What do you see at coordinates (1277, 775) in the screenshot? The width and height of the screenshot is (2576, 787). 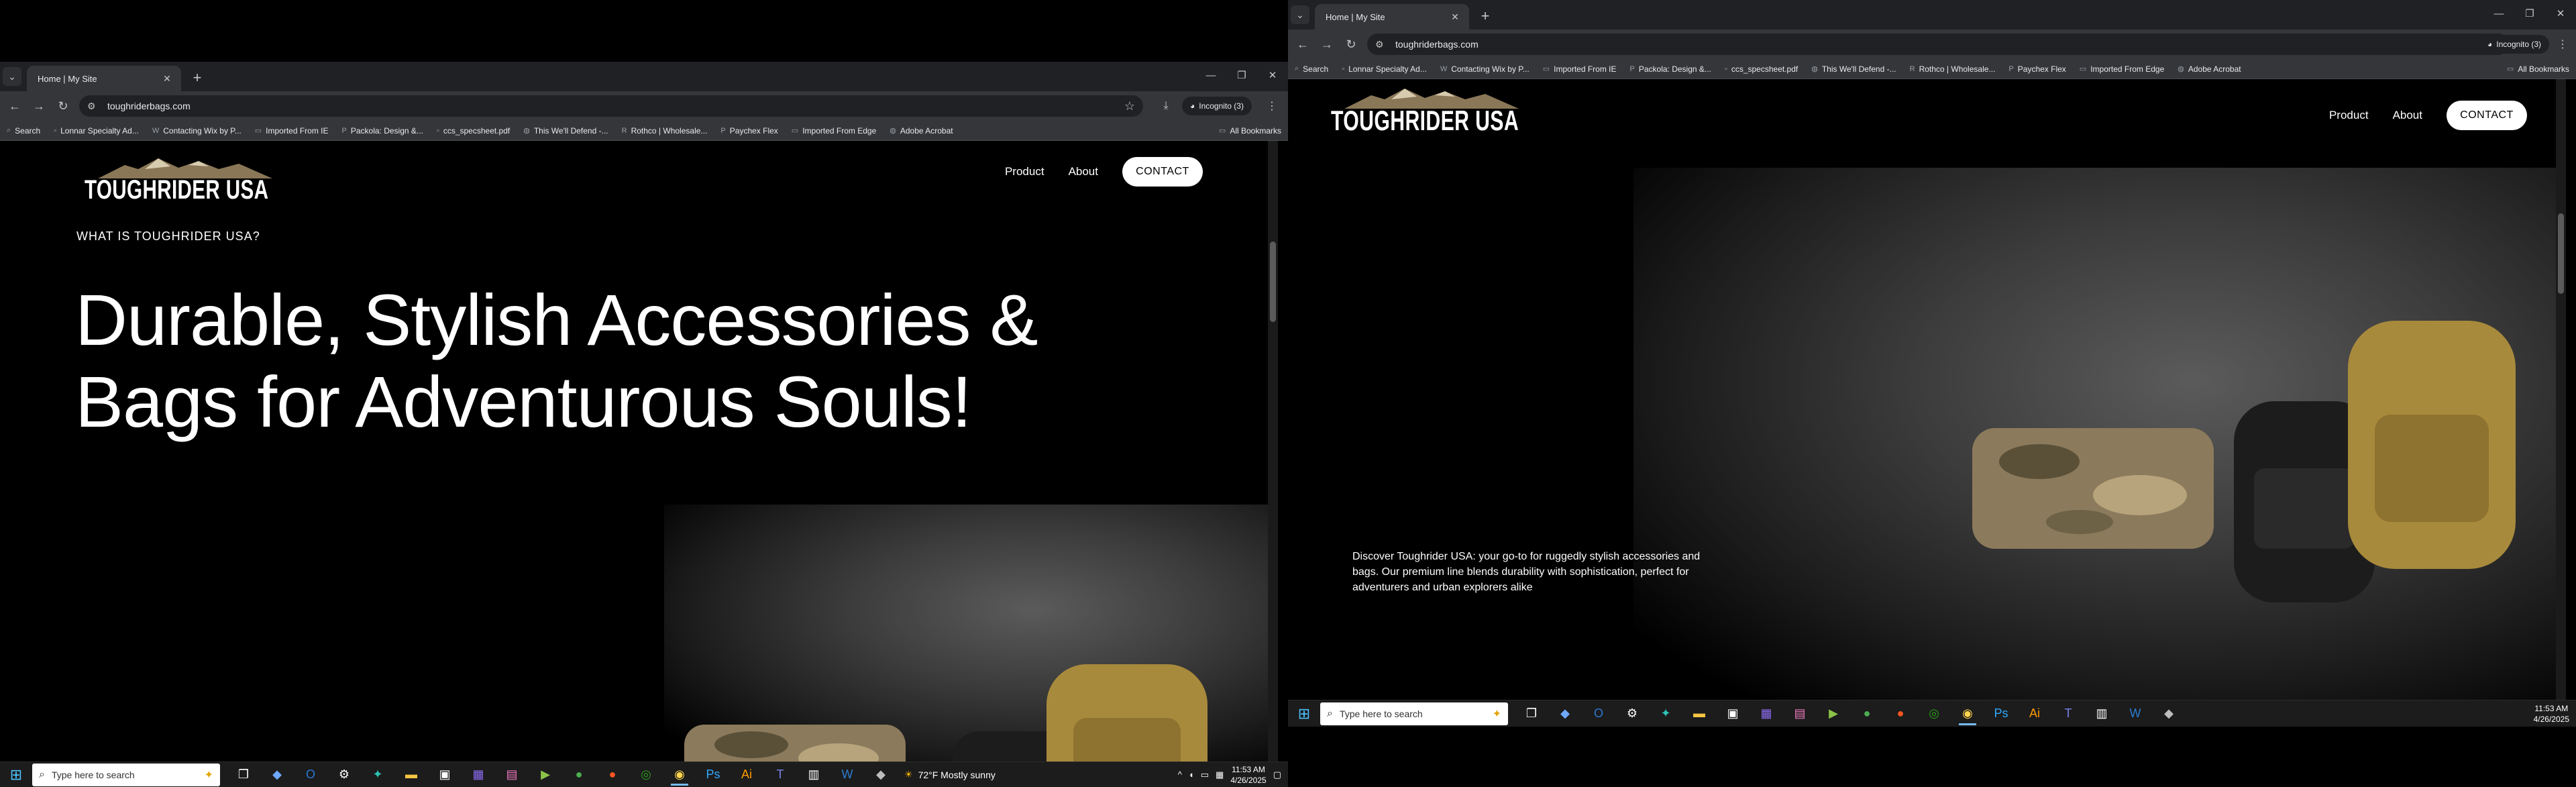 I see `notifications-icon: ▢` at bounding box center [1277, 775].